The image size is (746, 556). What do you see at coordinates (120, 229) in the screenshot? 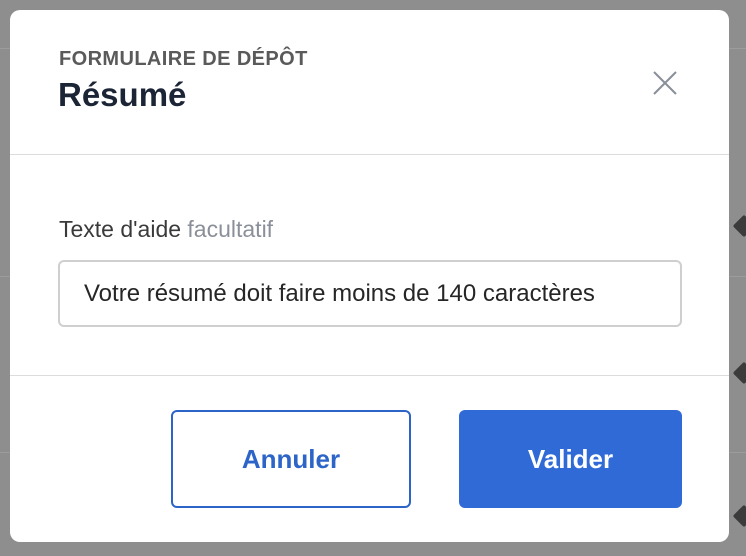
I see `help-text-label-text: Texte d'aide` at bounding box center [120, 229].